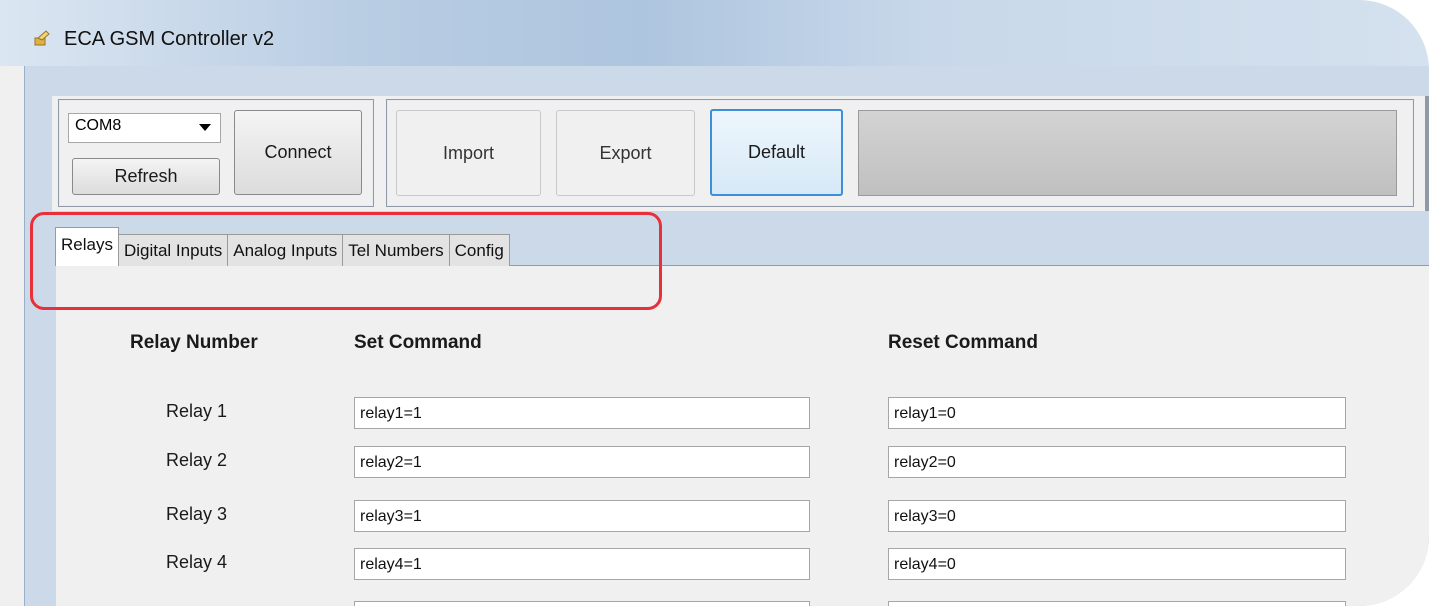 Image resolution: width=1429 pixels, height=606 pixels. What do you see at coordinates (582, 462) in the screenshot?
I see `relay-2-set-field: relay2=1` at bounding box center [582, 462].